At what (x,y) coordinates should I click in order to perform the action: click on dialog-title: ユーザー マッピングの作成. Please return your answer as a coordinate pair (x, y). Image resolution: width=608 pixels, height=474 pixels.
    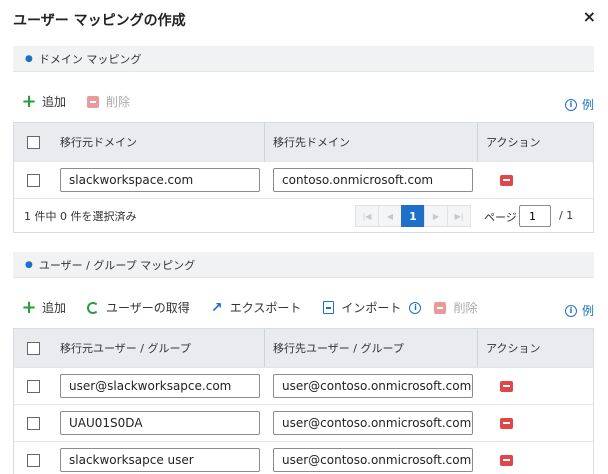
    Looking at the image, I should click on (99, 21).